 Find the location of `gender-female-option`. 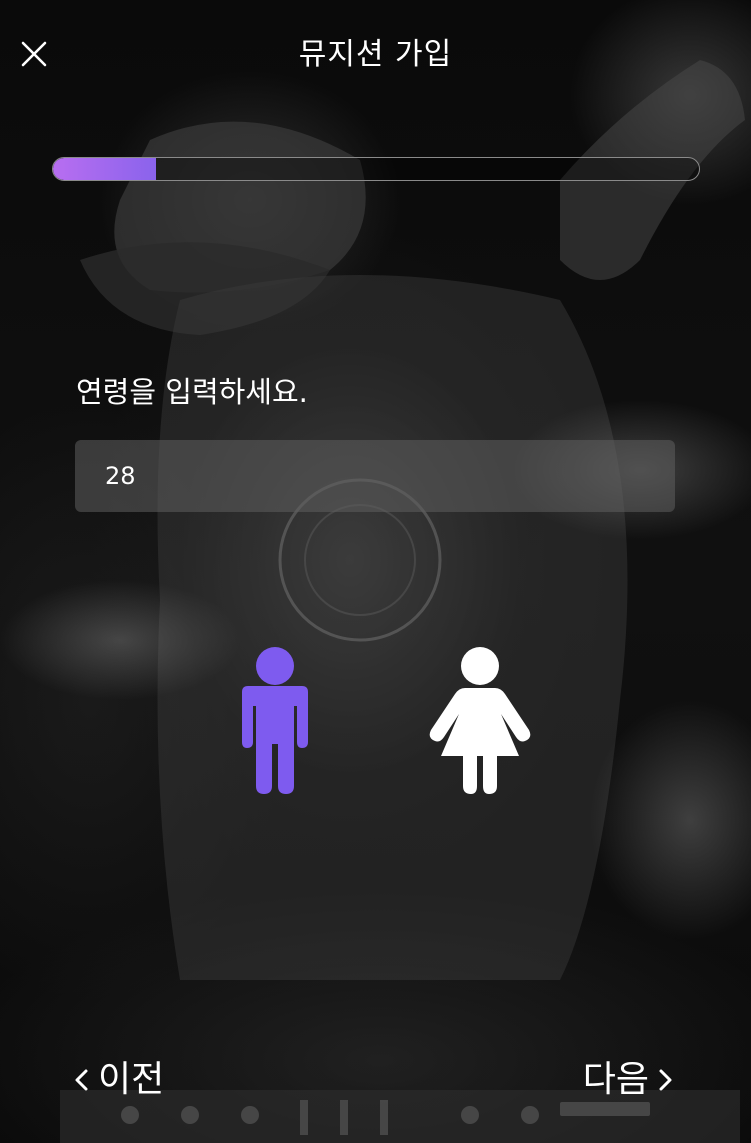

gender-female-option is located at coordinates (480, 721).